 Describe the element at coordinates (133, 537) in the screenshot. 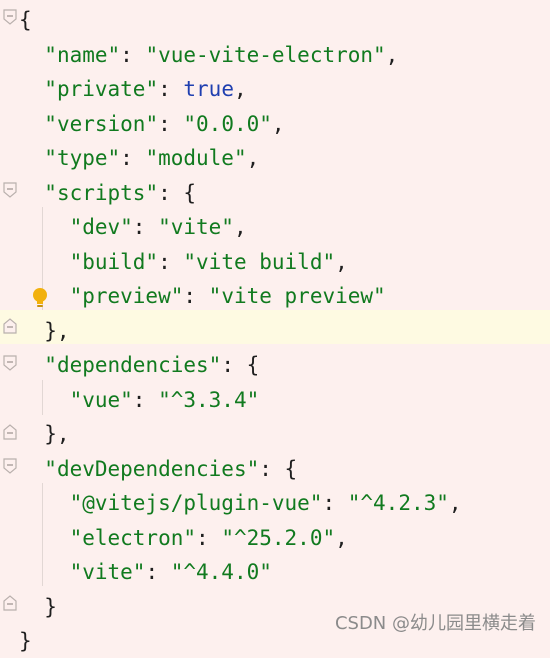

I see `token-key: "electron"` at that location.